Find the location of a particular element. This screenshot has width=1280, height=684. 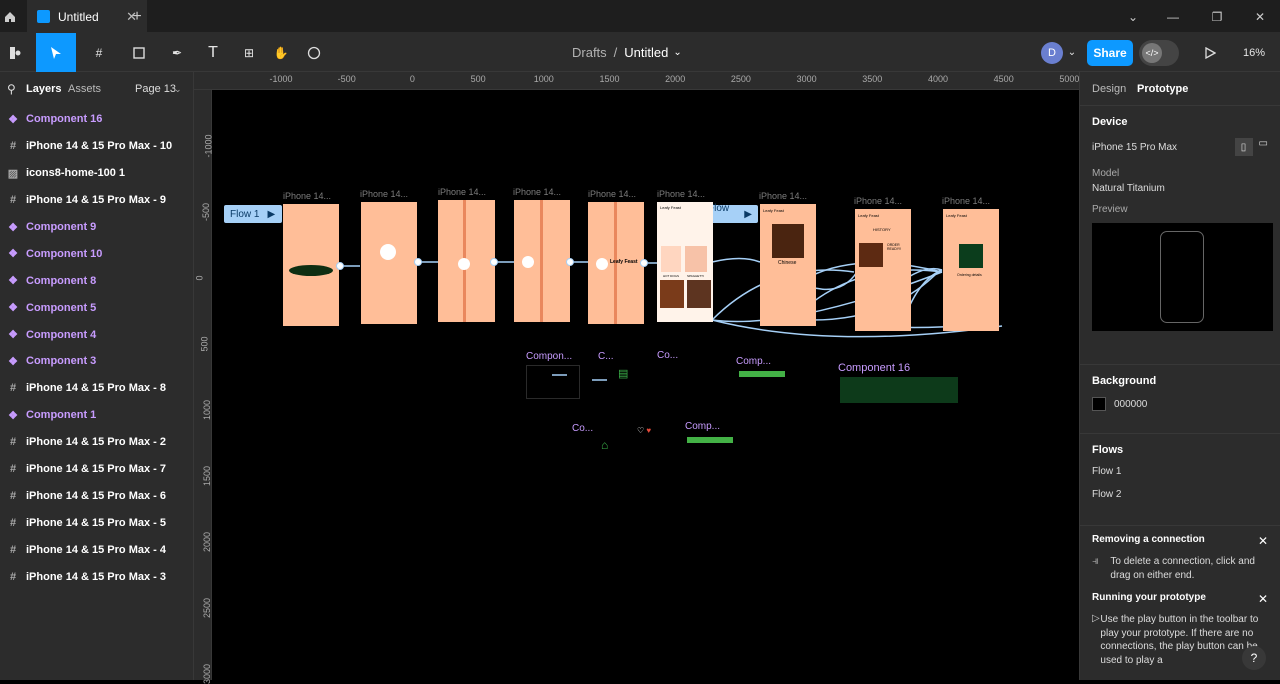

comment-tool-icon is located at coordinates (314, 52).